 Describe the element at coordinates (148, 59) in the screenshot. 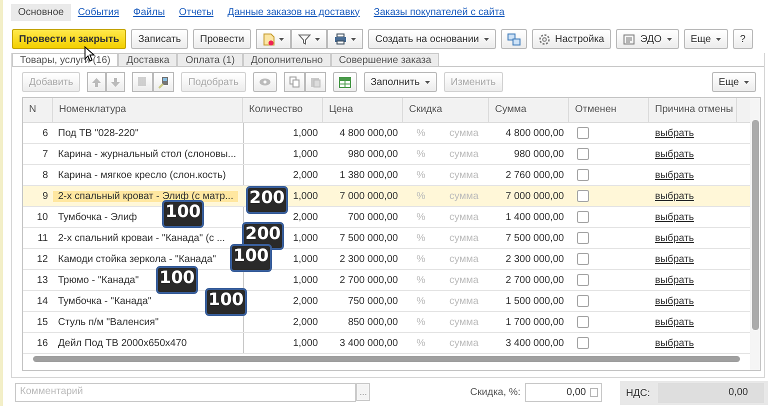

I see `document-tab: Доставка` at that location.